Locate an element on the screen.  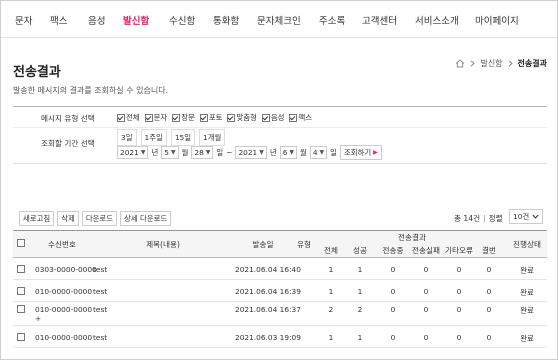
col-success: 성공 is located at coordinates (360, 250).